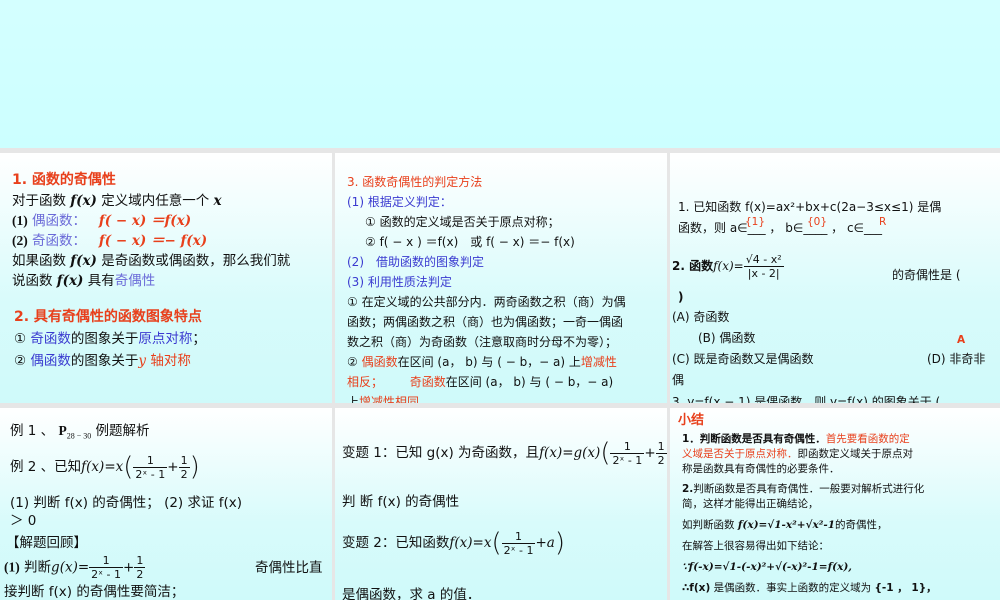  What do you see at coordinates (110, 339) in the screenshot?
I see `odd-graph-property: ① 奇函数的图象关于原点对称；` at bounding box center [110, 339].